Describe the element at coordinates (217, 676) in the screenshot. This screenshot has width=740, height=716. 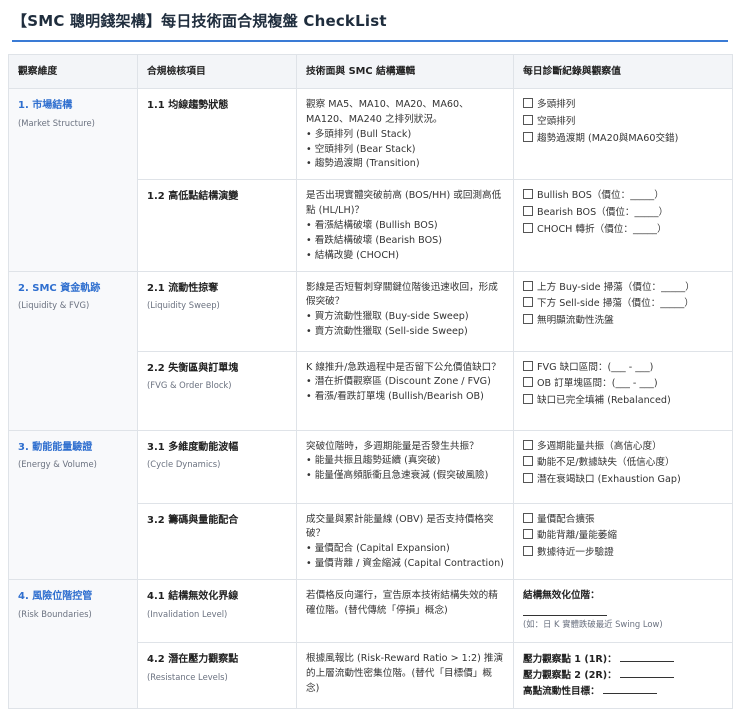
I see `item-cell: 4.2 潛在壓力觀察點 (Resistance Levels)` at that location.